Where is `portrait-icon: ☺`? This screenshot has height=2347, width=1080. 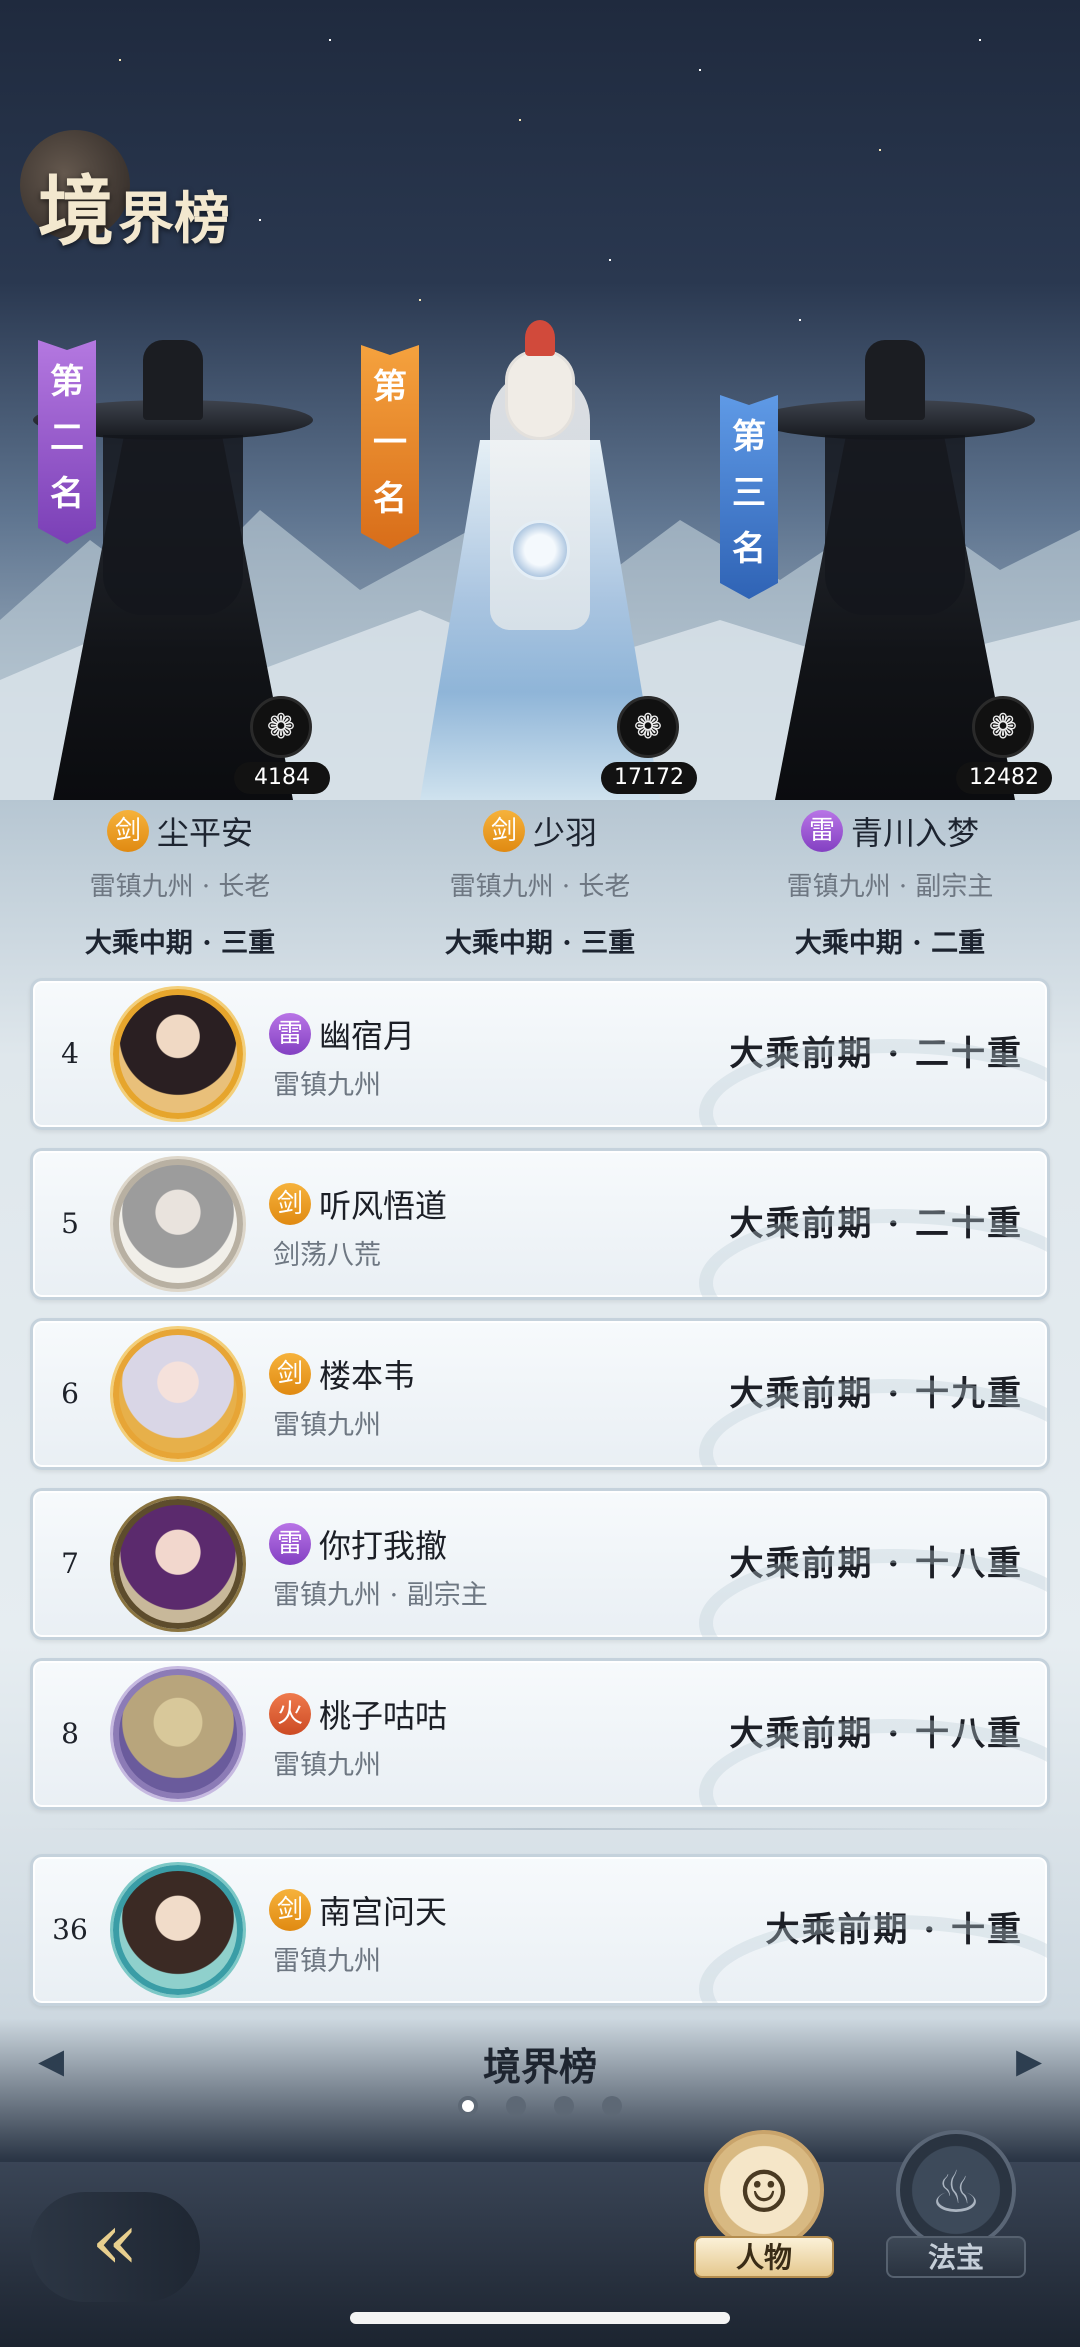
portrait-icon: ☺ is located at coordinates (764, 2190).